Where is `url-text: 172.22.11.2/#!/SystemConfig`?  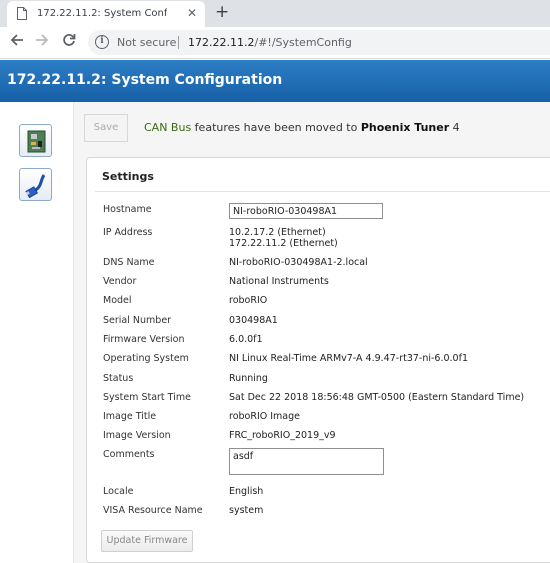
url-text: 172.22.11.2/#!/SystemConfig is located at coordinates (270, 42).